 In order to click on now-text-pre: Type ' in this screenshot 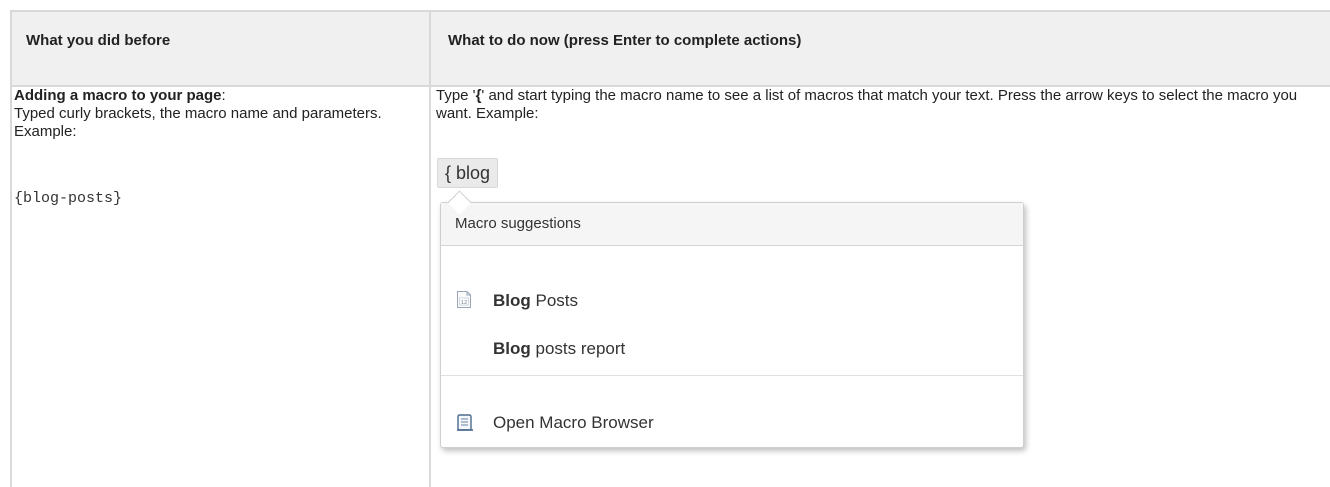, I will do `click(456, 95)`.